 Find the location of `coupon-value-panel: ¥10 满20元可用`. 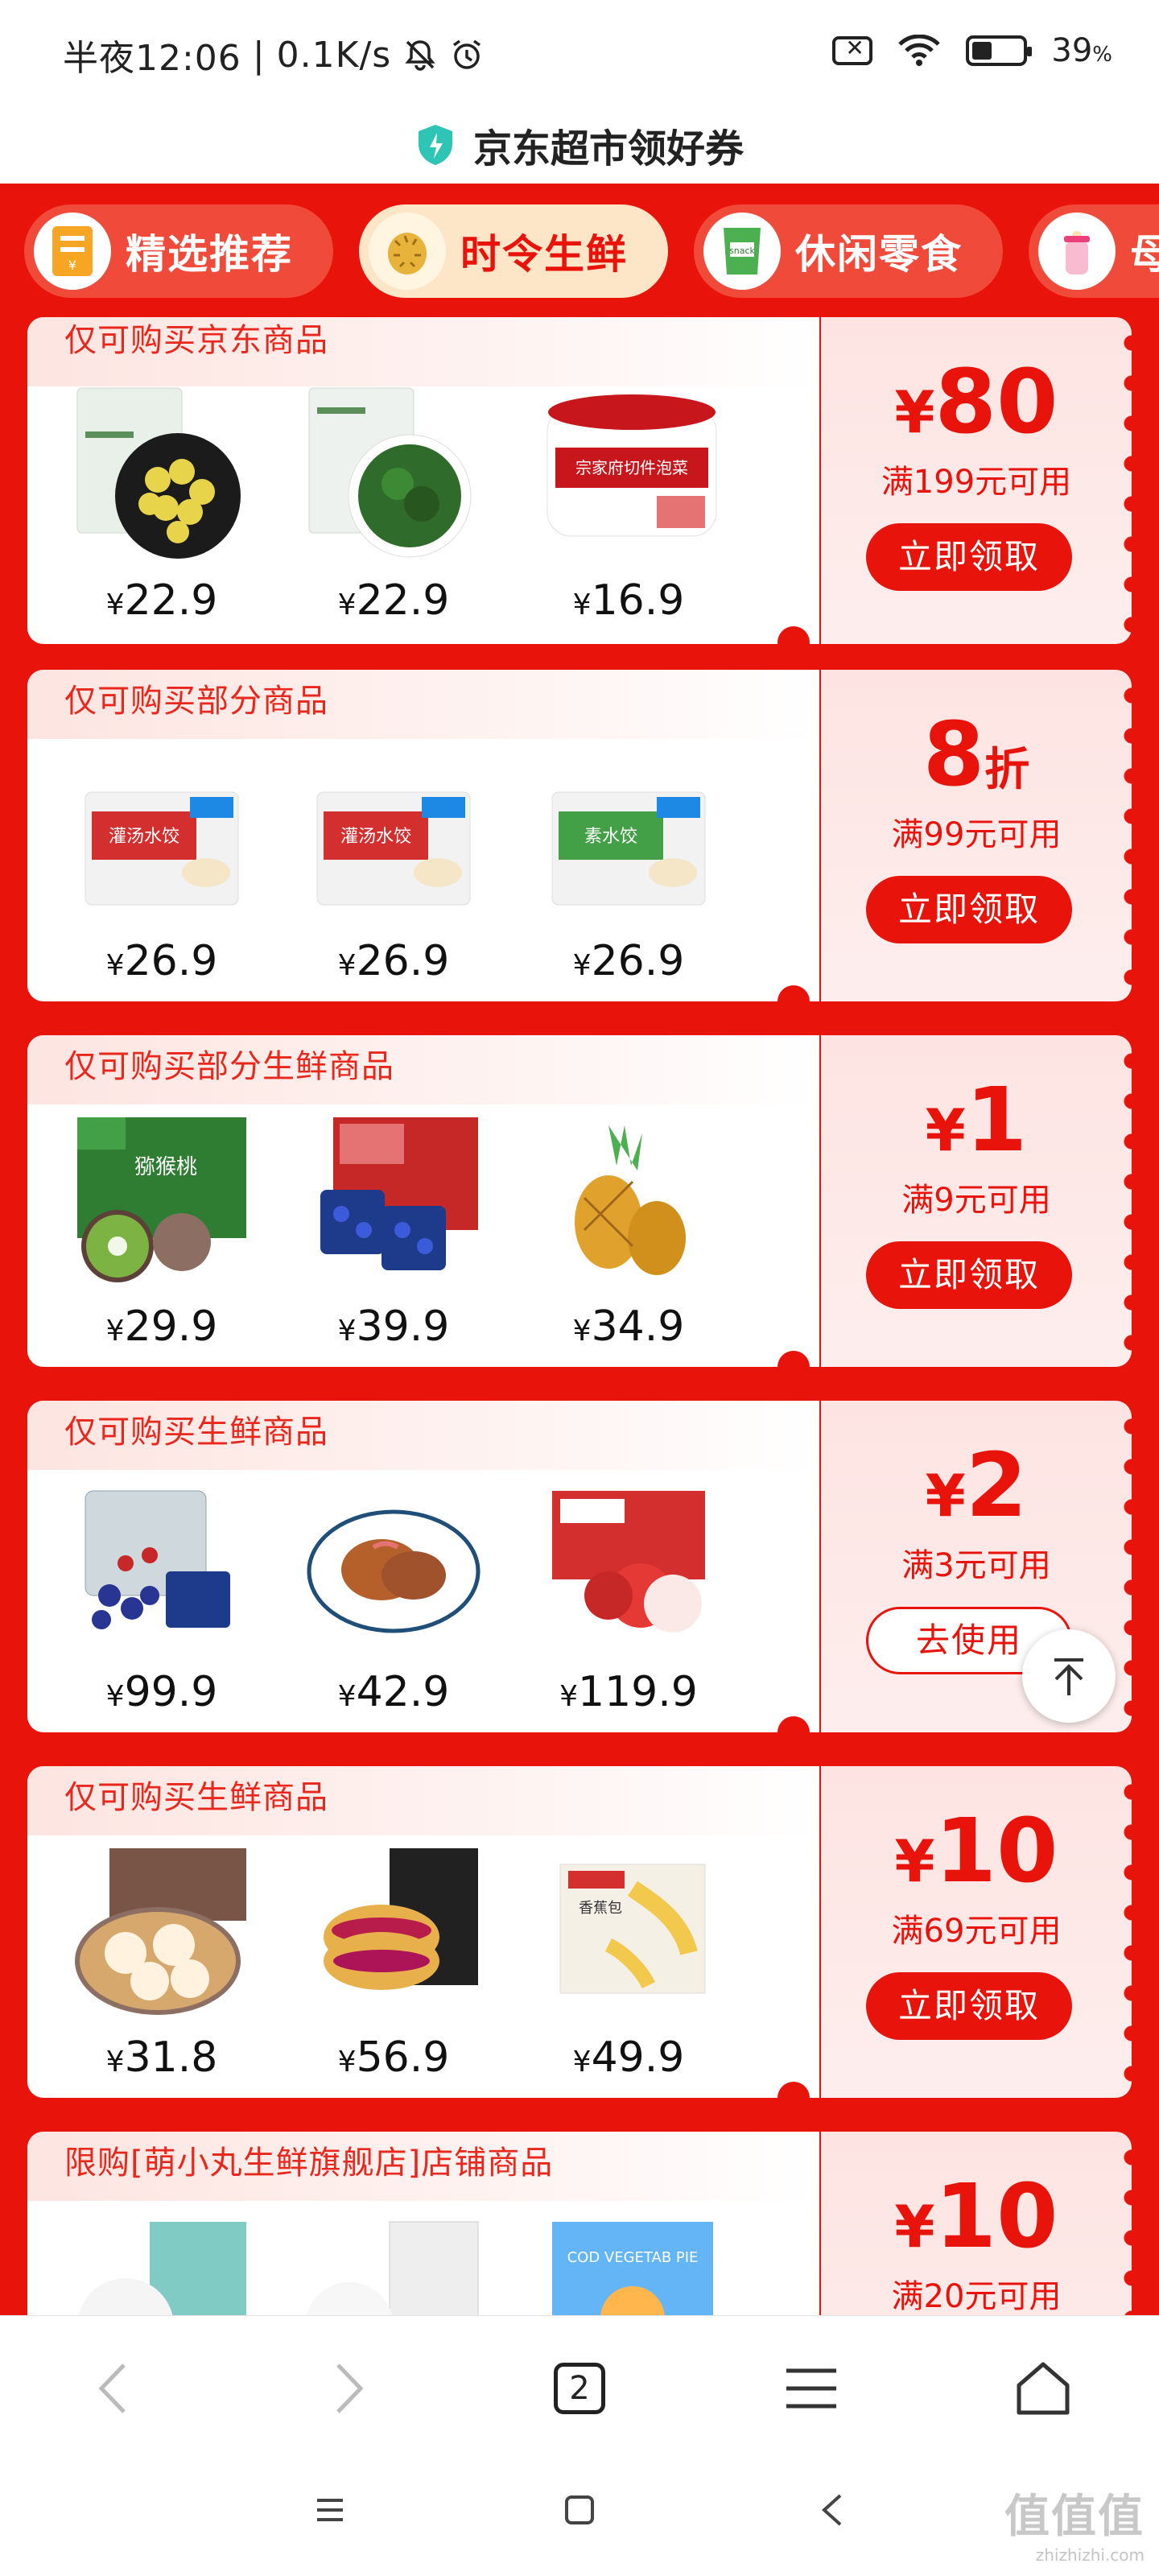

coupon-value-panel: ¥10 满20元可用 is located at coordinates (976, 2223).